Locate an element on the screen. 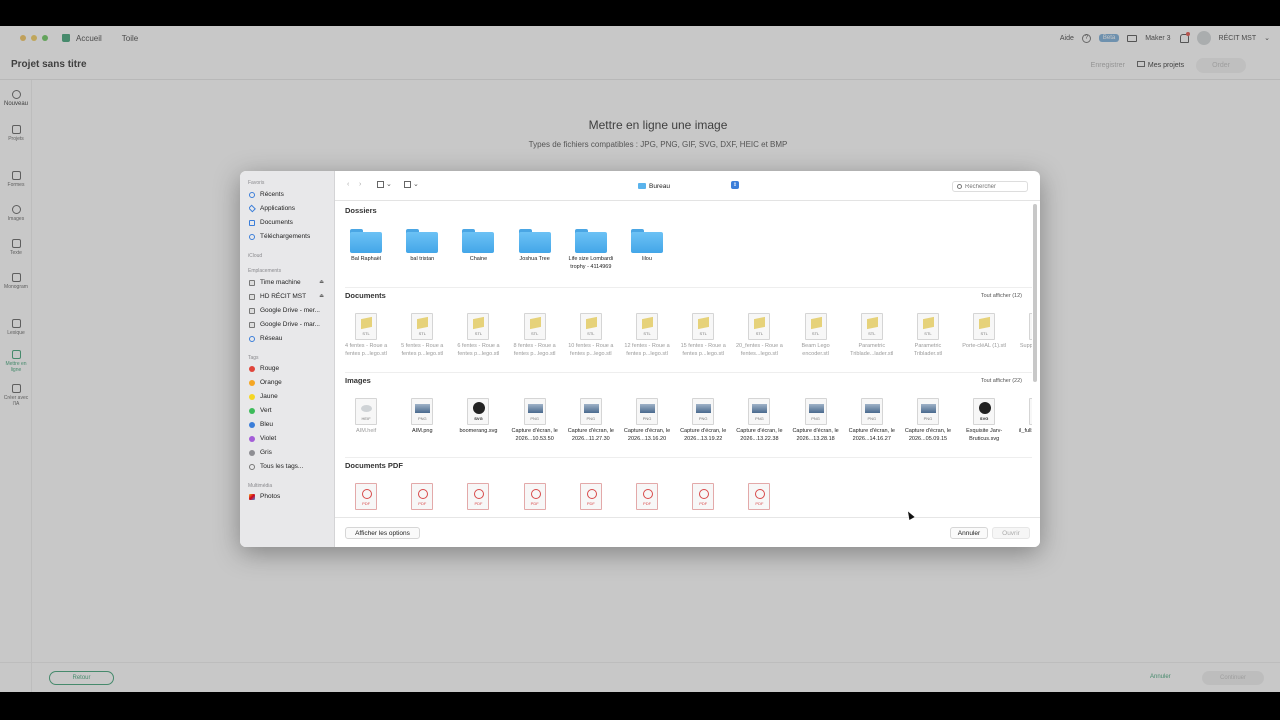 The height and width of the screenshot is (720, 1280). file-name: bal tristan is located at coordinates (422, 259).